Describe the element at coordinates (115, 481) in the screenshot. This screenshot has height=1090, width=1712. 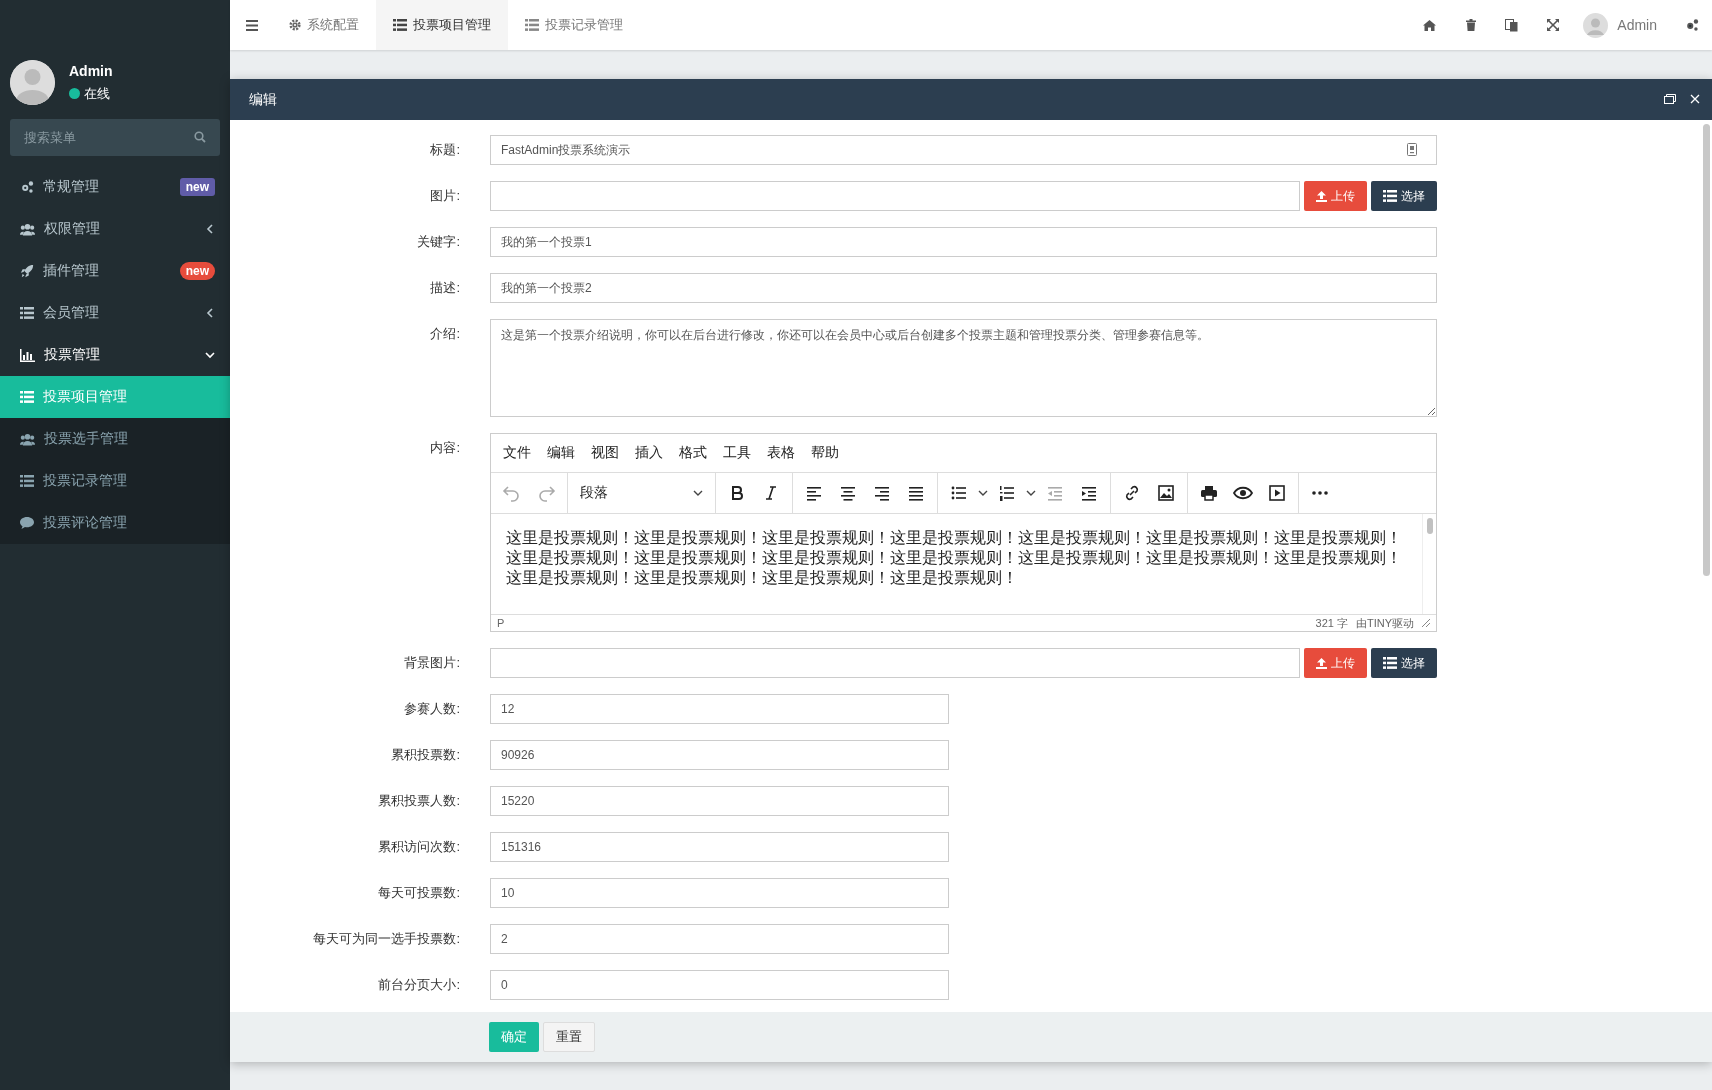
I see `submenu-item: 投票记录管理` at that location.